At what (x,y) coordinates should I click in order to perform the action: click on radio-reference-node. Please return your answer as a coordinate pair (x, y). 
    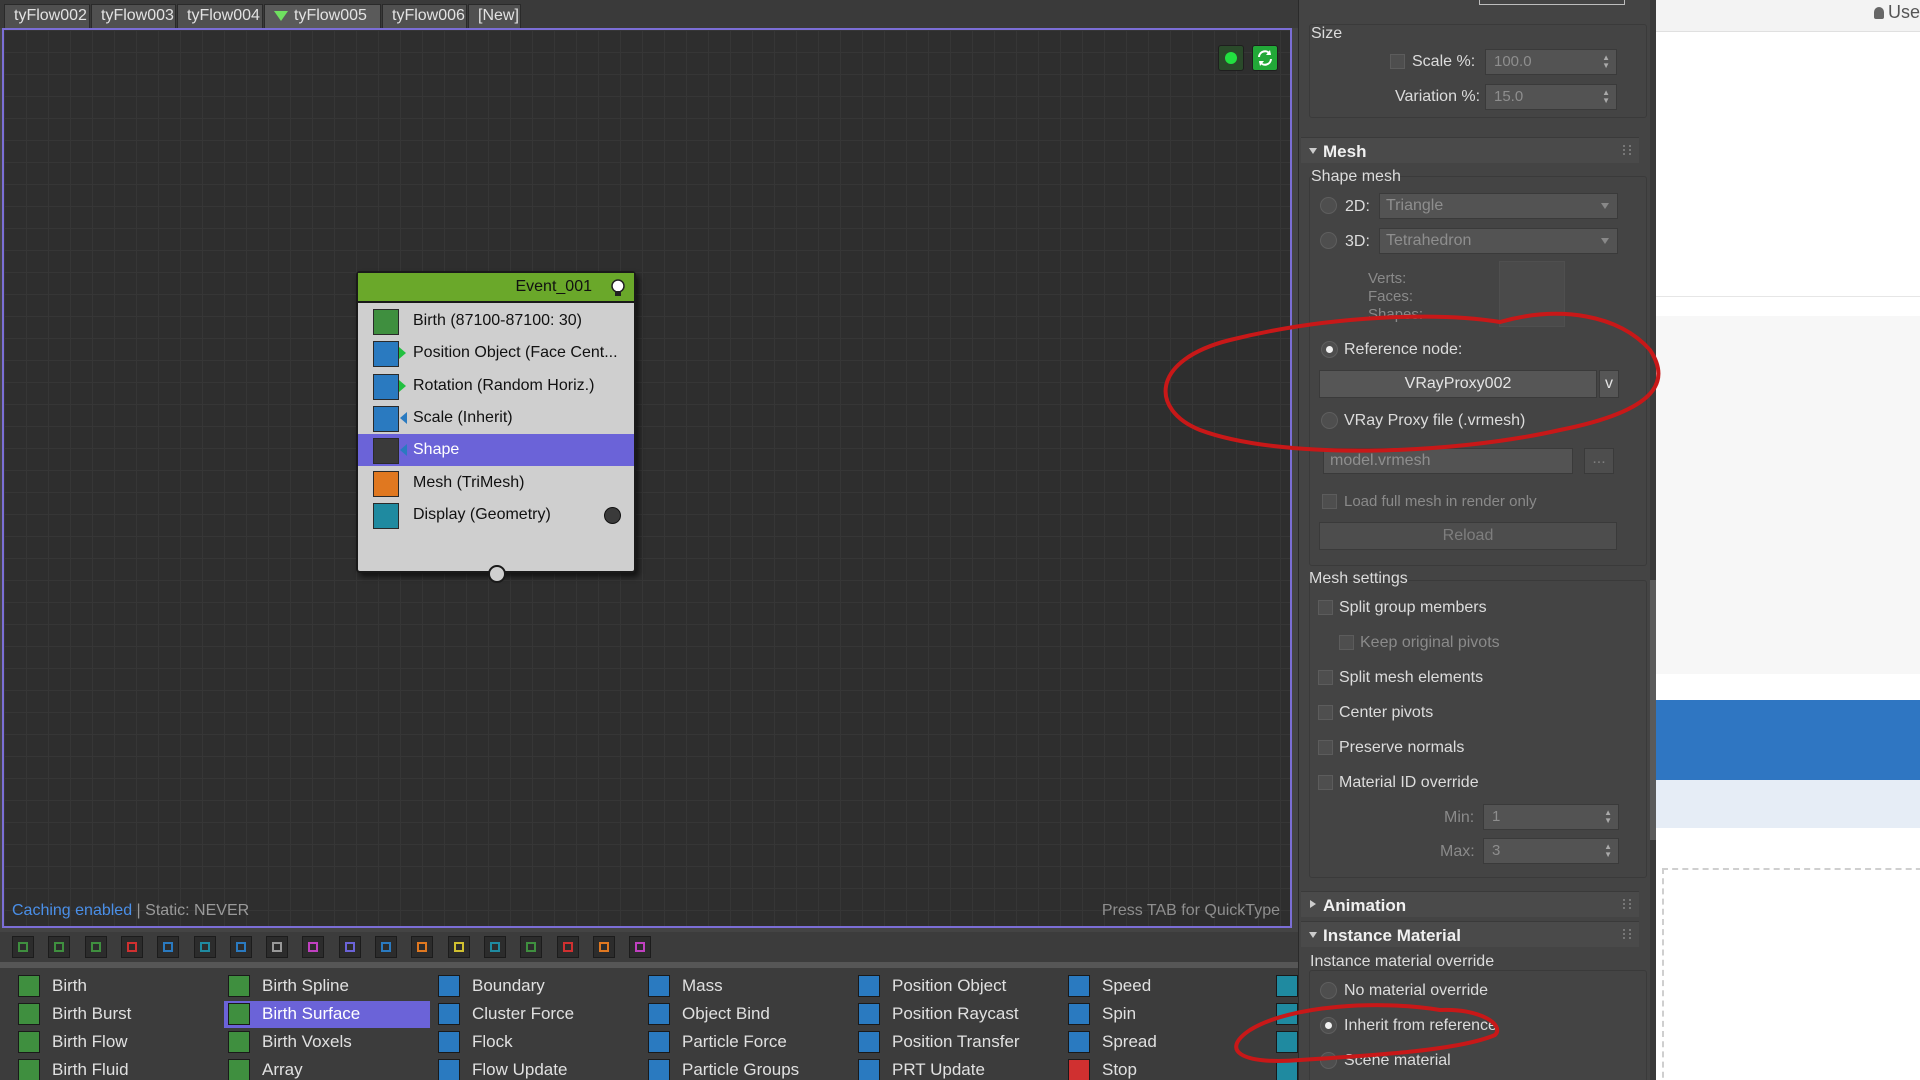
    Looking at the image, I should click on (1329, 349).